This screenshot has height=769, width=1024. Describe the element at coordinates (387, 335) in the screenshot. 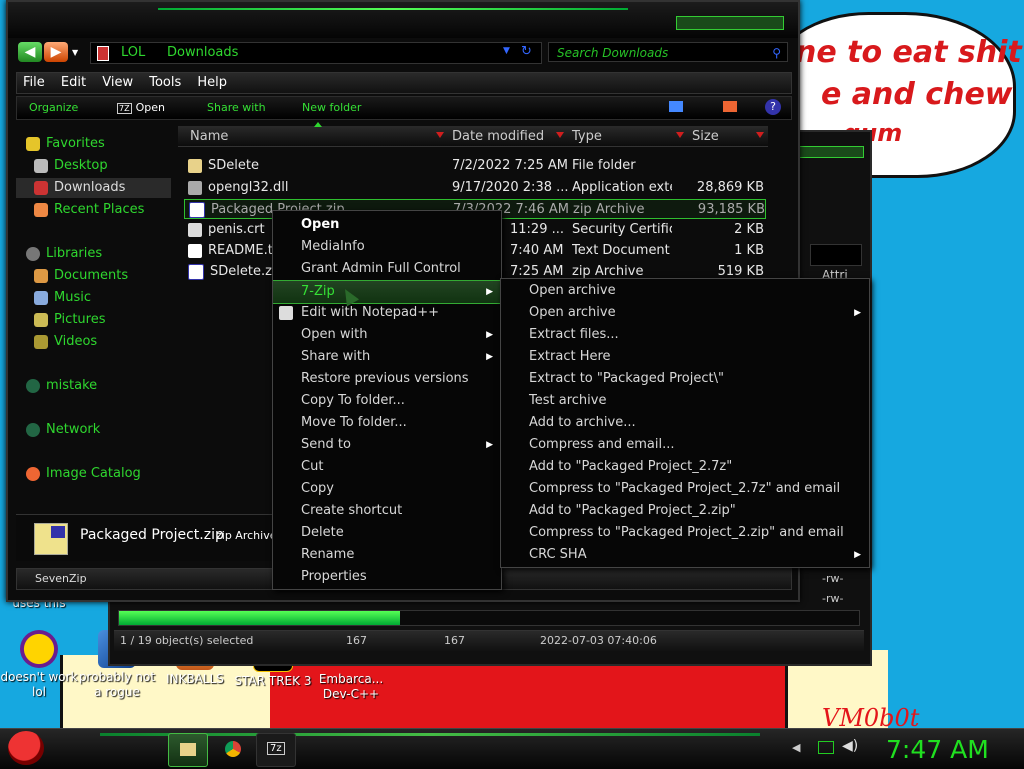

I see `menu-item-open-with: Open with ▶` at that location.